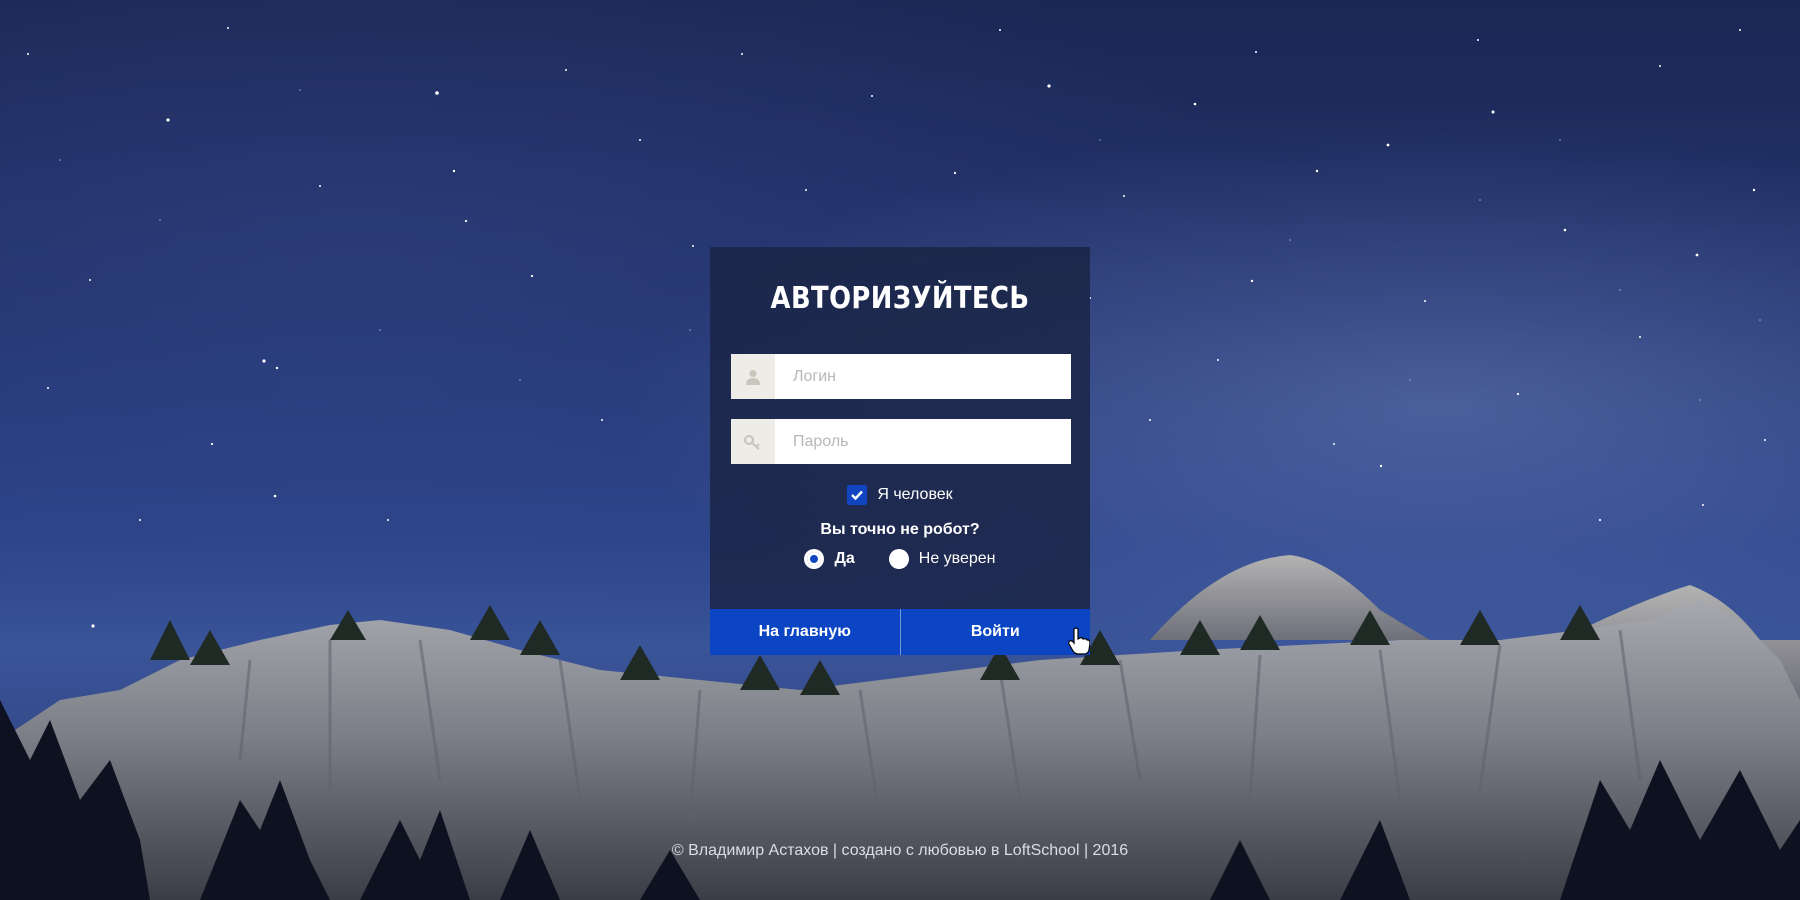 The width and height of the screenshot is (1800, 900). I want to click on radio-not-sure, so click(898, 559).